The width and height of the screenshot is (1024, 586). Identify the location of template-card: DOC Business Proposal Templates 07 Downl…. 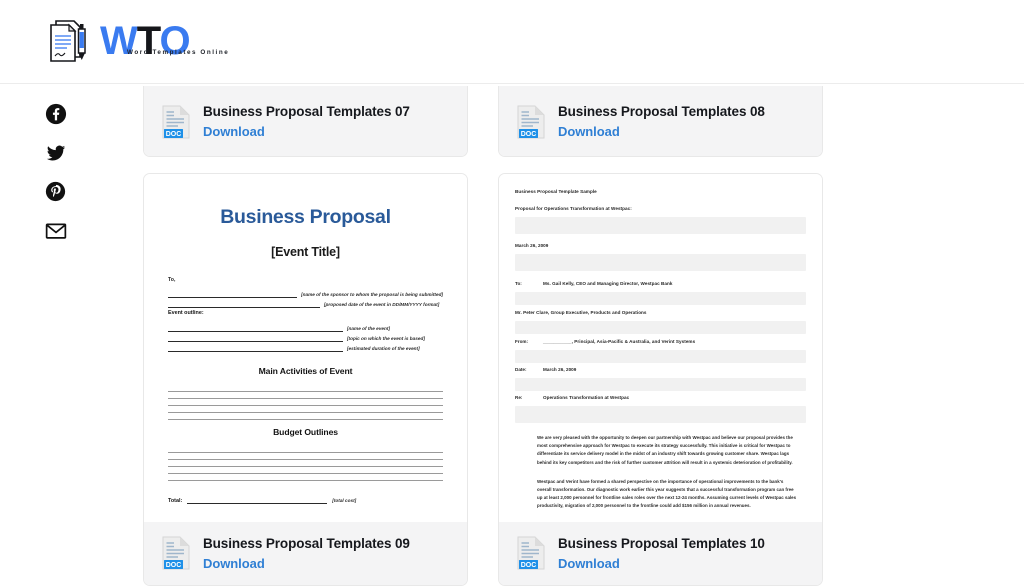
(305, 121).